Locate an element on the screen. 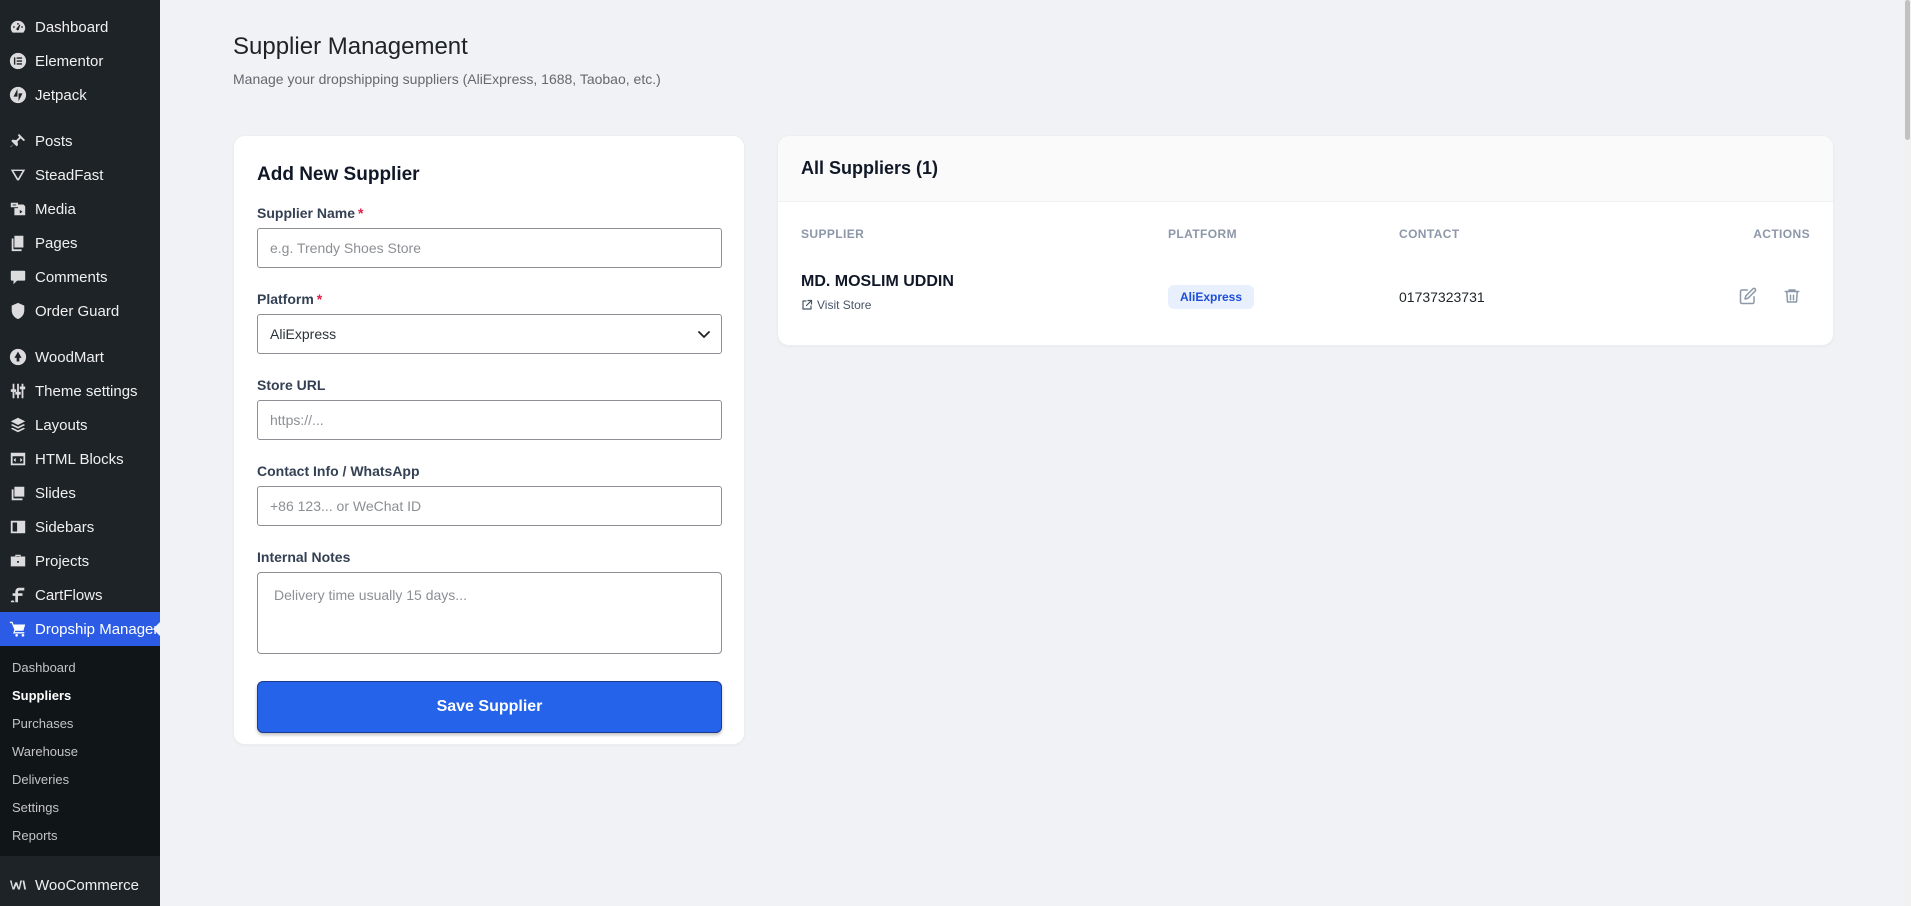 The height and width of the screenshot is (906, 1911). sidebar-item-label: WooCommerce is located at coordinates (87, 885).